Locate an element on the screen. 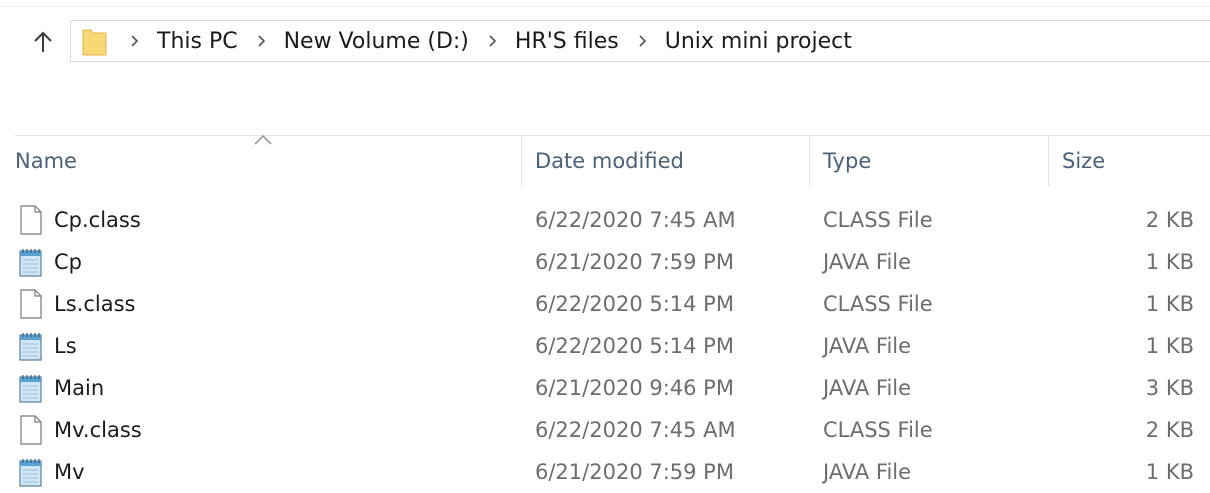 The width and height of the screenshot is (1210, 493). column-header-size: Size is located at coordinates (1083, 161).